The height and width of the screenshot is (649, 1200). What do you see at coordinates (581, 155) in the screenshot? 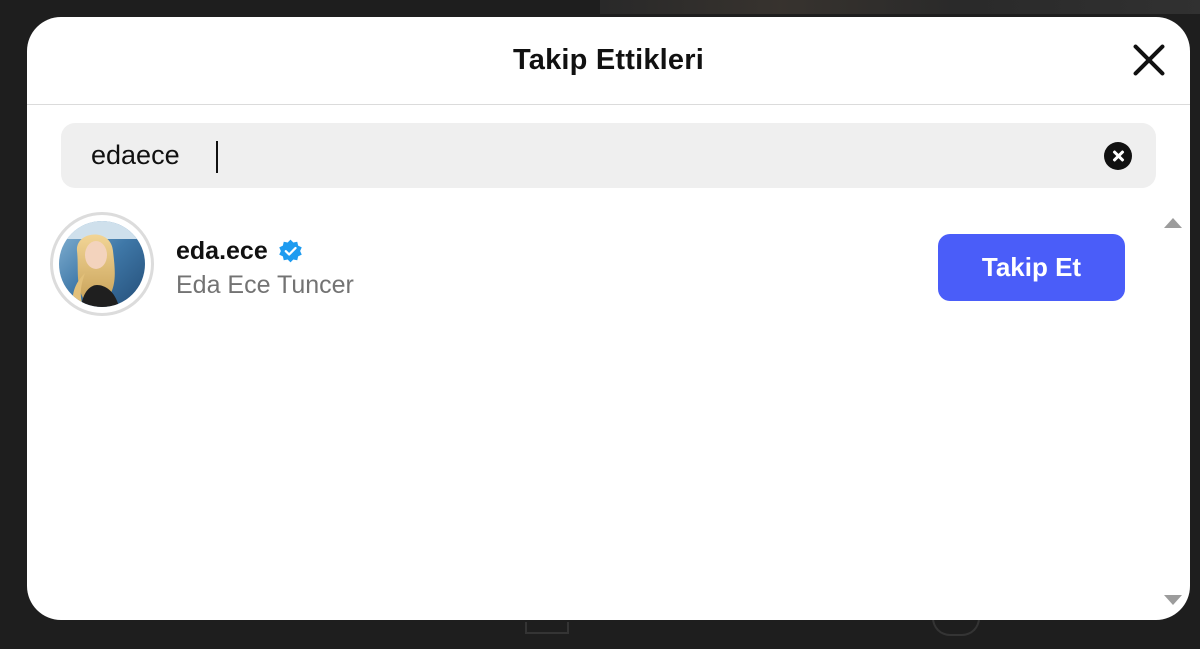
I see `search-input` at bounding box center [581, 155].